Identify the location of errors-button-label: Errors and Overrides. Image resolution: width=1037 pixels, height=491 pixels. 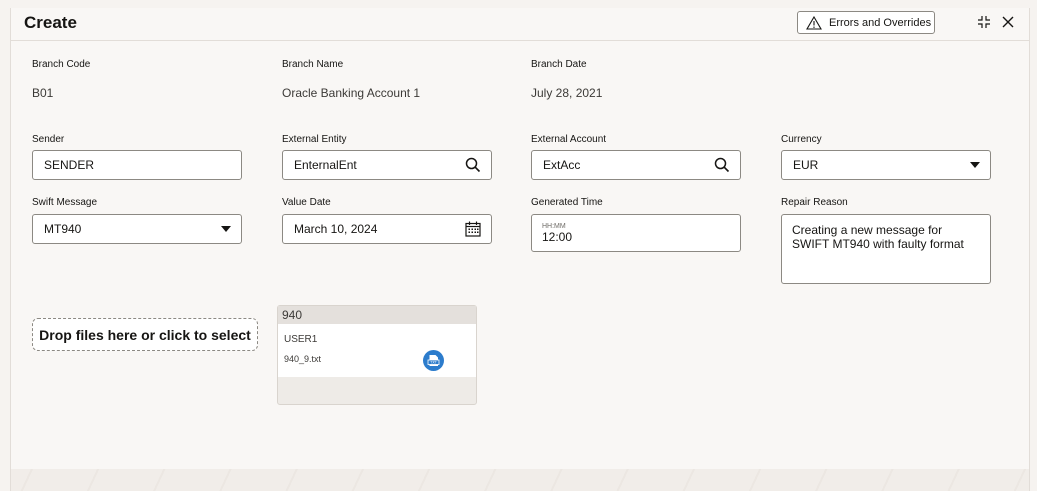
(880, 22).